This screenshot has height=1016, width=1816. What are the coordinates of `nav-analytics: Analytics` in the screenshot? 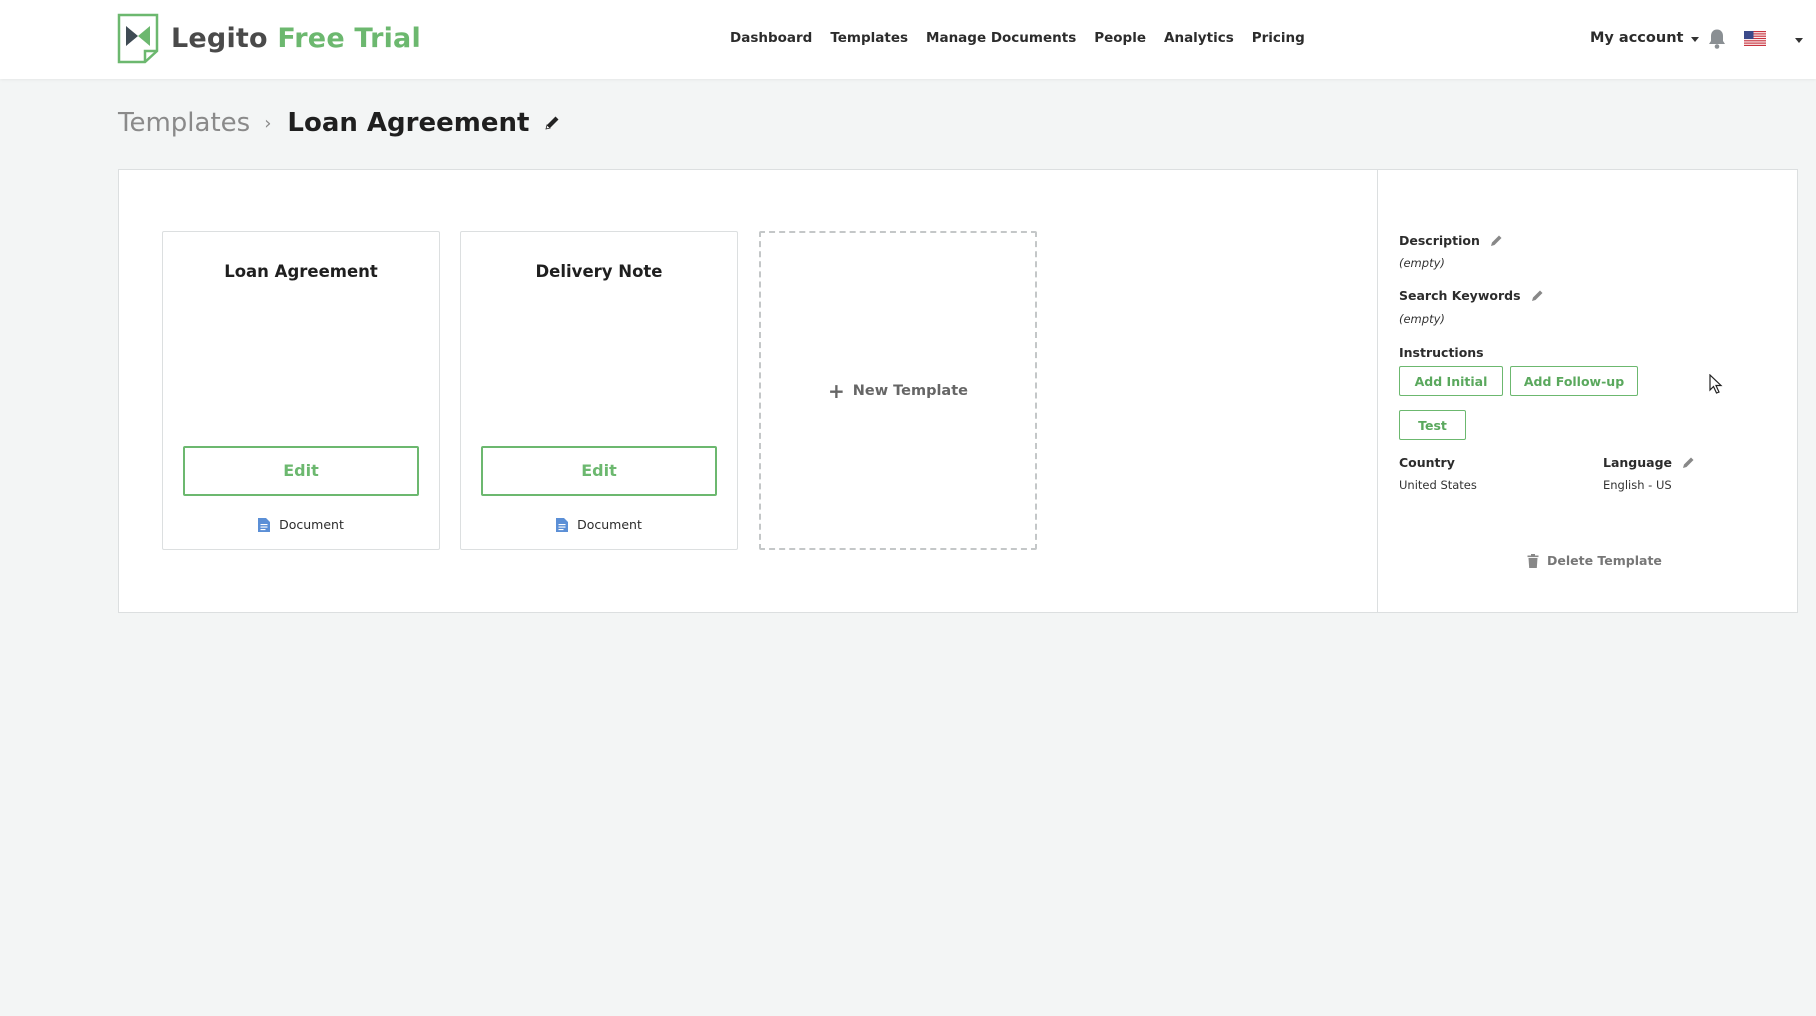 It's located at (1199, 38).